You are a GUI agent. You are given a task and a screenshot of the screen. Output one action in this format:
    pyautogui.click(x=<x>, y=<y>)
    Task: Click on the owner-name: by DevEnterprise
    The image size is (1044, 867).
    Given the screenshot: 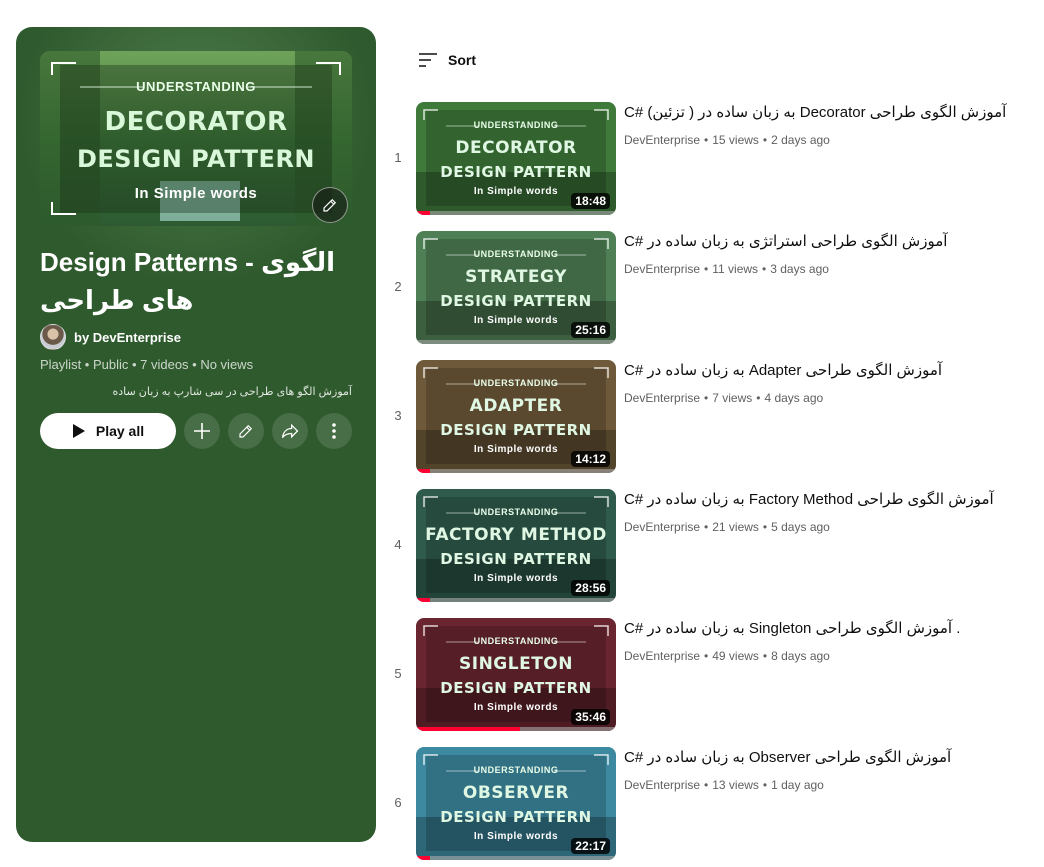 What is the action you would take?
    pyautogui.click(x=127, y=337)
    